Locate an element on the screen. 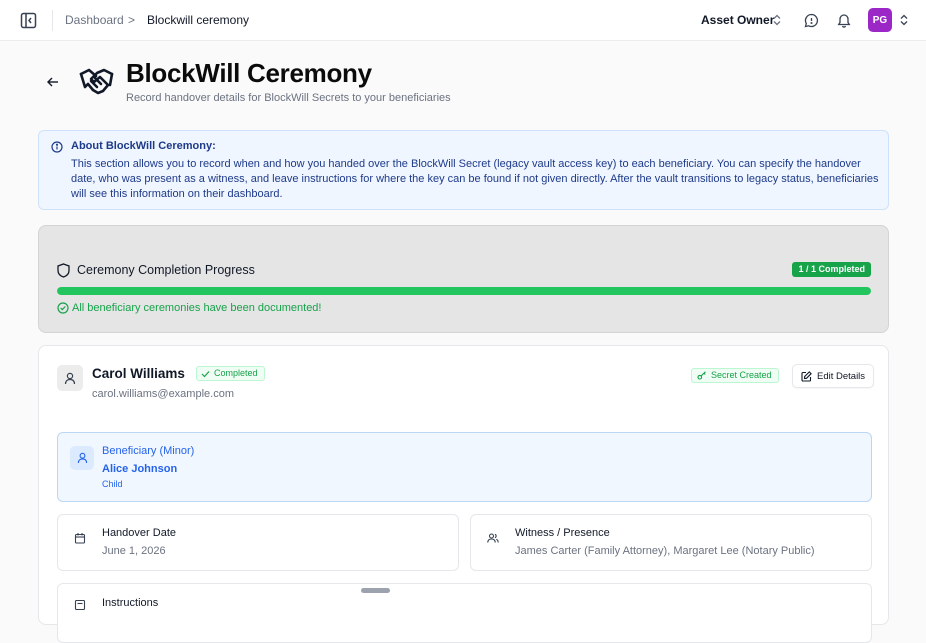 Image resolution: width=926 pixels, height=643 pixels. account-chevron-icon is located at coordinates (904, 20).